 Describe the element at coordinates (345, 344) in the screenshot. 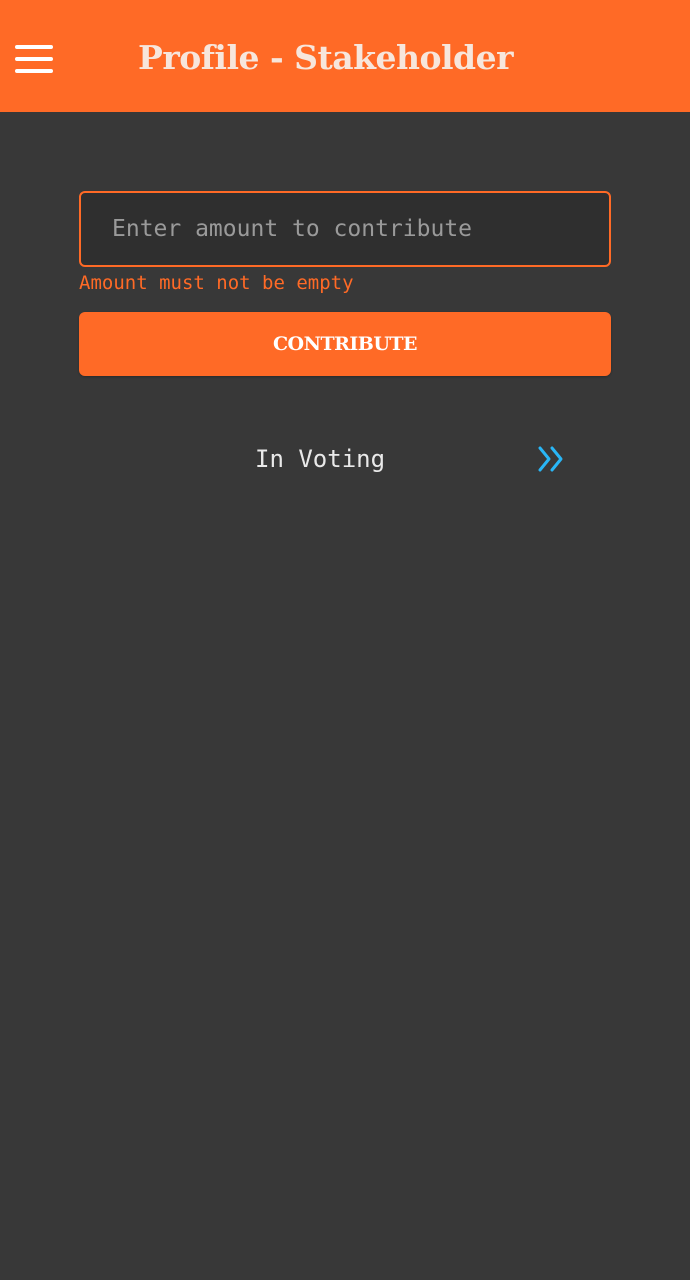

I see `contribute-button: CONTRIBUTE` at that location.